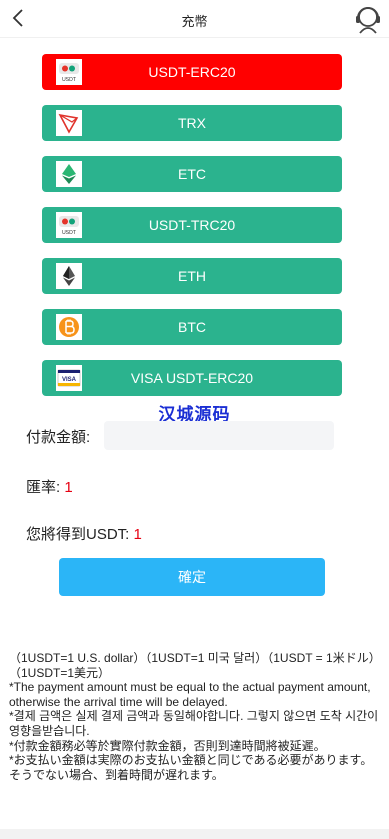 This screenshot has height=839, width=389. I want to click on payment-option-visa-usdt-erc20: VISA VISA USDT-ERC20, so click(192, 378).